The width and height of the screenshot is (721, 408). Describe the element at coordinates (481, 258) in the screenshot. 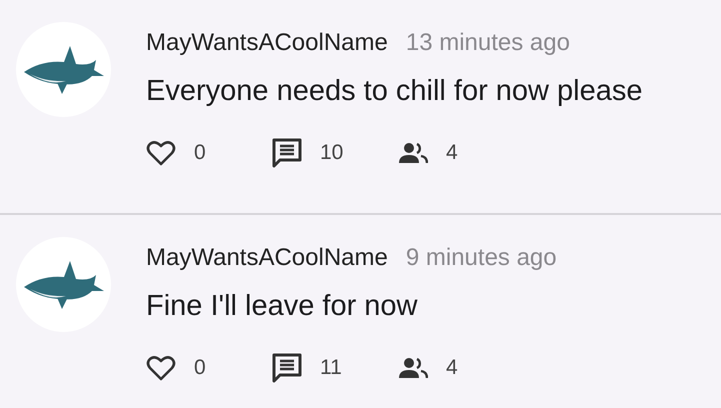

I see `post-time: 9 minutes ago` at that location.